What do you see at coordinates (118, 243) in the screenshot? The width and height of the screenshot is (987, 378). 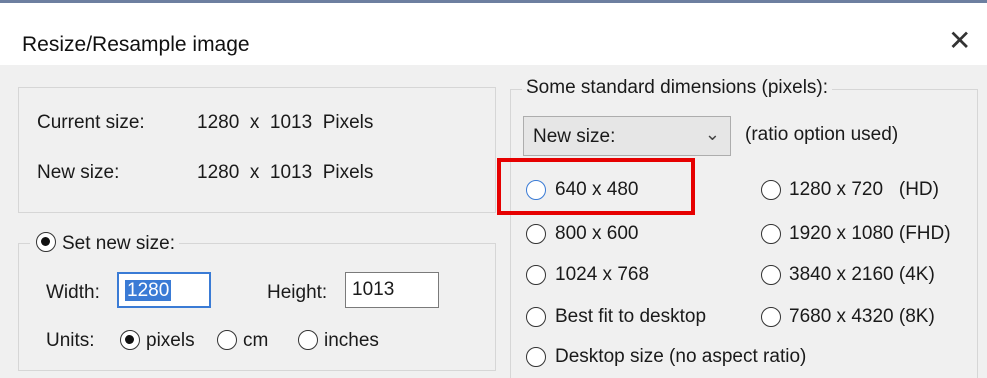 I see `set-new-size-label: Set new size:` at bounding box center [118, 243].